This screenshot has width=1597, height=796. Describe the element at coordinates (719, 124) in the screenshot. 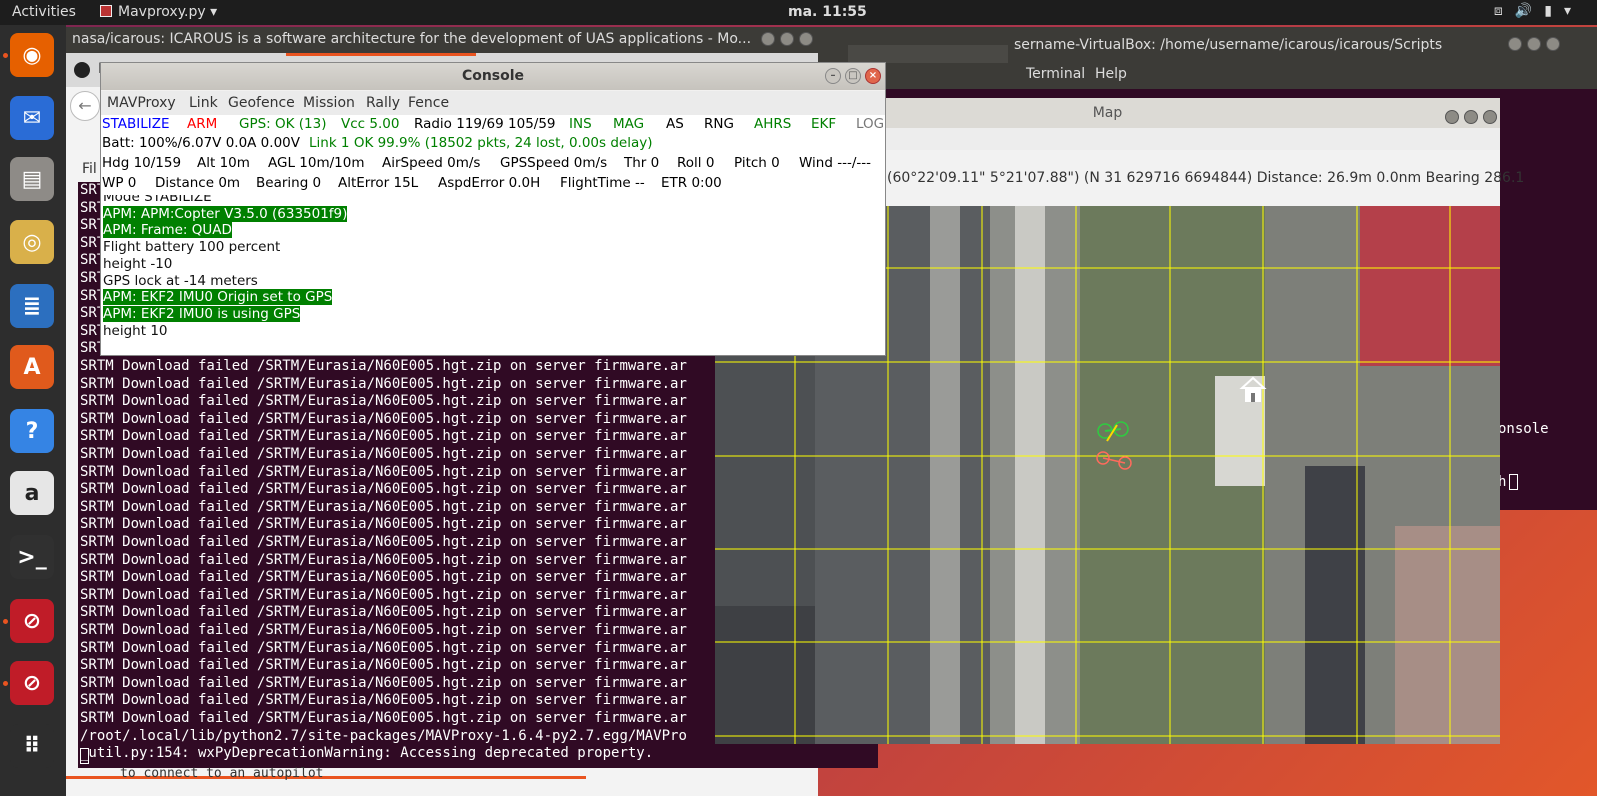

I see `status-rng: RNG` at that location.